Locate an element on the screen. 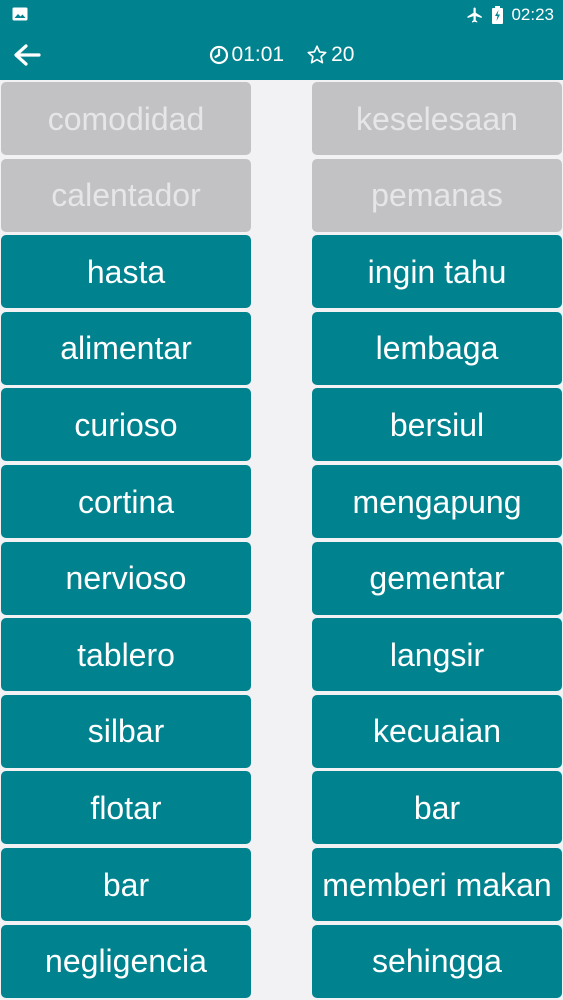 The image size is (563, 1000). star-outline-icon is located at coordinates (317, 54).